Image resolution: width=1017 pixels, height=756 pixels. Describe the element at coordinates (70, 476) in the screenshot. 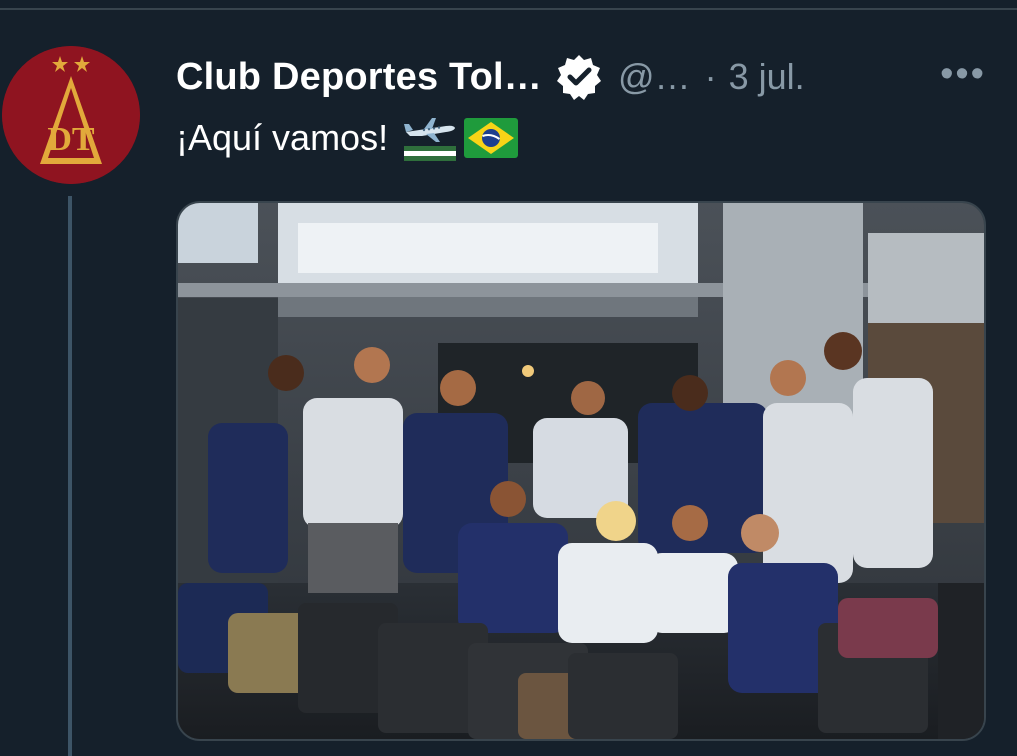

I see `thread-line` at that location.